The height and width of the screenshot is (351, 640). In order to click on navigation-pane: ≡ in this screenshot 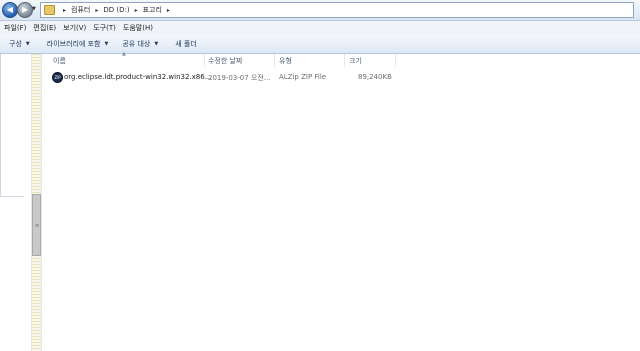, I will do `click(21, 202)`.